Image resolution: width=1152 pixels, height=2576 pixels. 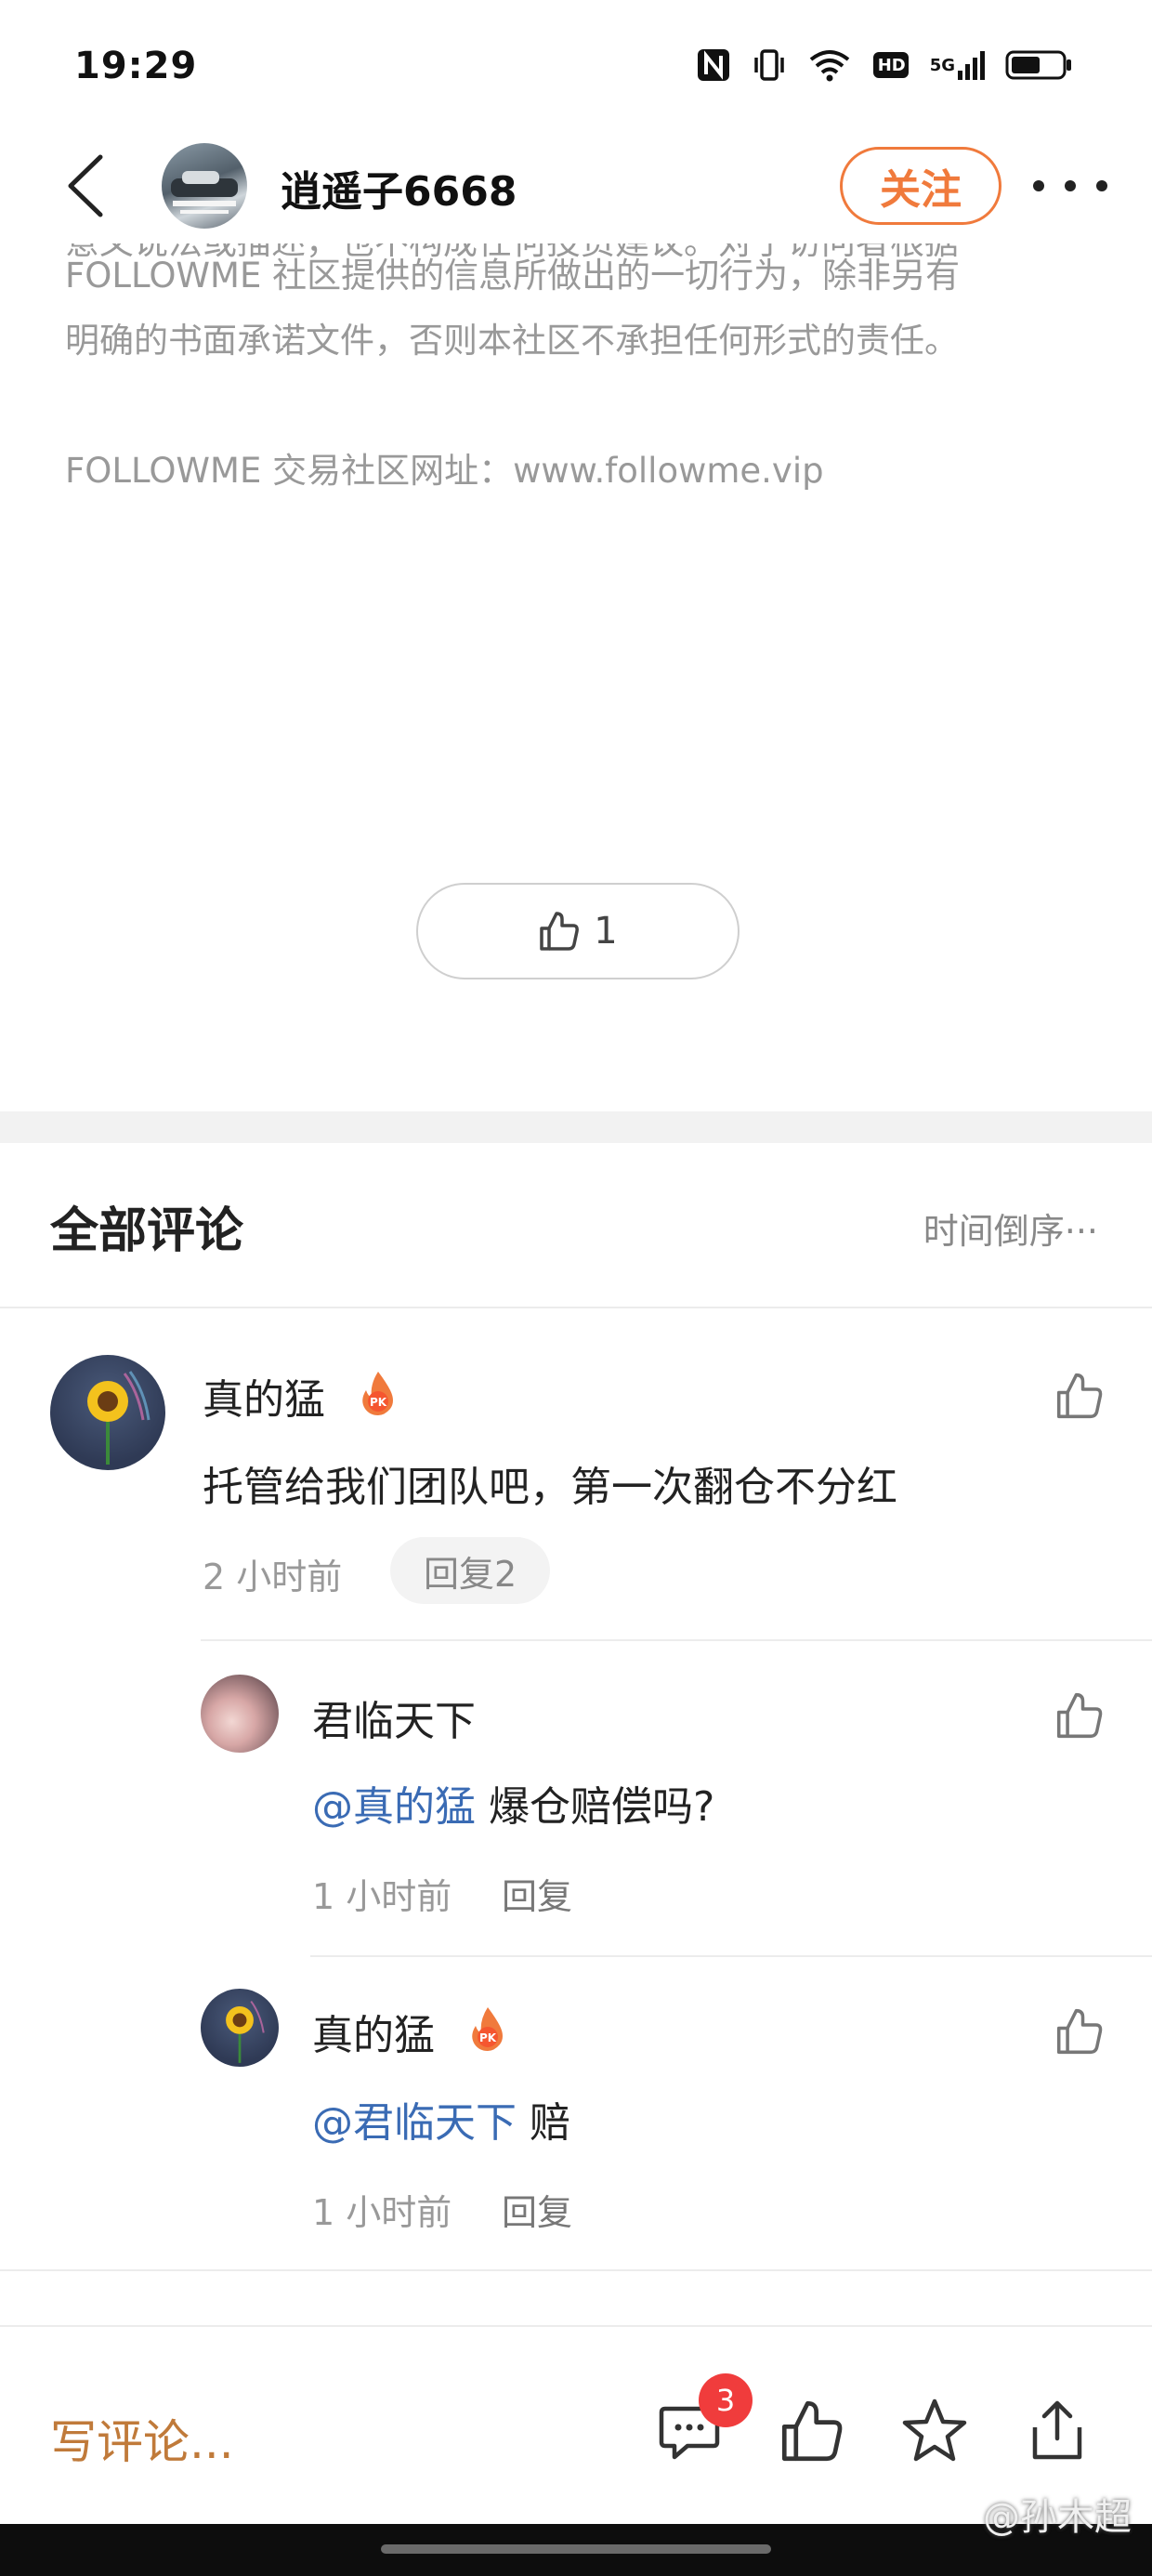 I want to click on reply-body: 赔, so click(x=543, y=2123).